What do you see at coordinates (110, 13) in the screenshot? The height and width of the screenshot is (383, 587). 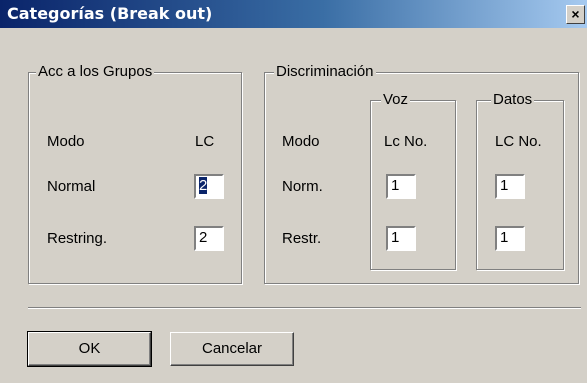 I see `window-title: Categorías (Break out)` at bounding box center [110, 13].